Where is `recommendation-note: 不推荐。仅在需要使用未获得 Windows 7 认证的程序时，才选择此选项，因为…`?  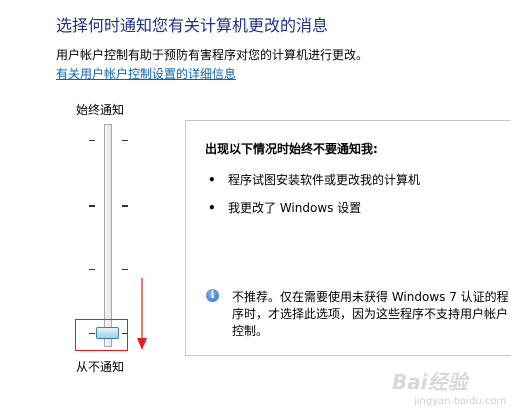 recommendation-note: 不推荐。仅在需要使用未获得 Windows 7 认证的程序时，才选择此选项，因为… is located at coordinates (370, 314).